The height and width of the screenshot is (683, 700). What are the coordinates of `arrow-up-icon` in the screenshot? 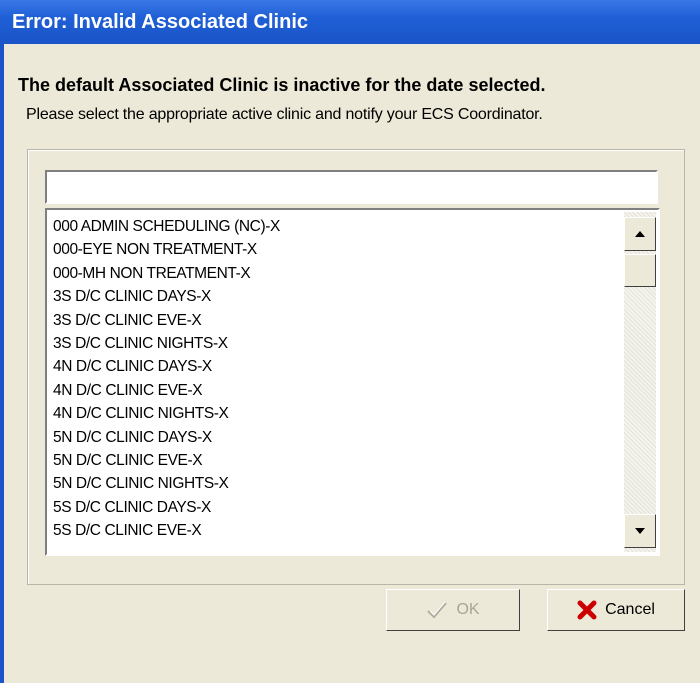 It's located at (640, 234).